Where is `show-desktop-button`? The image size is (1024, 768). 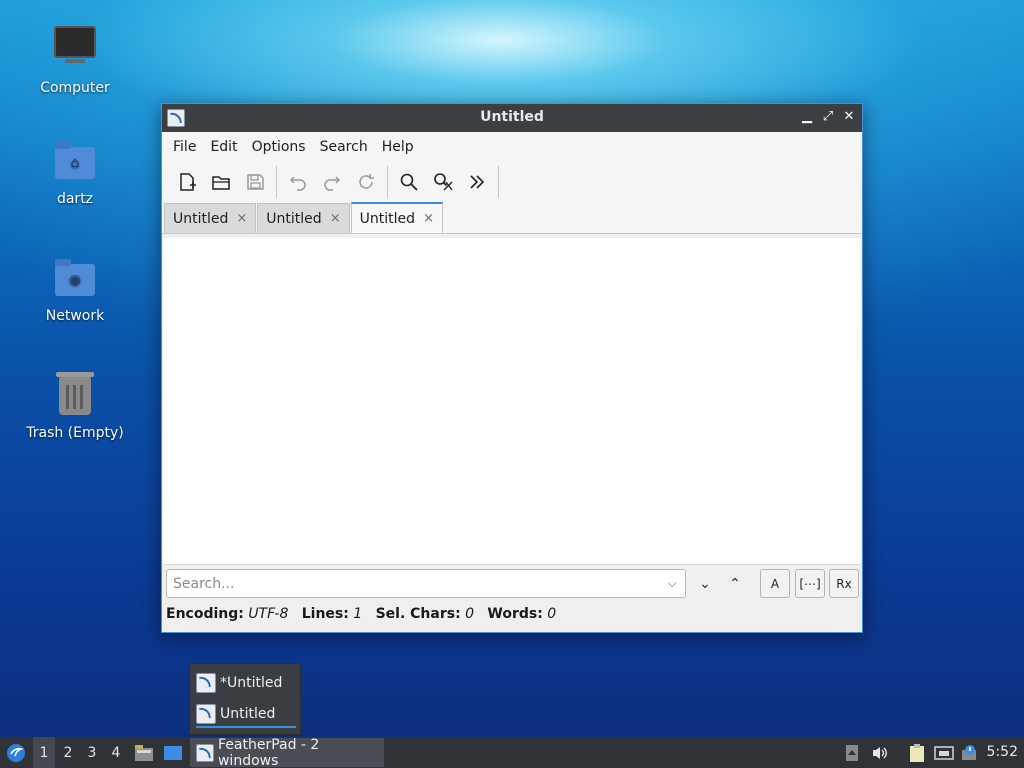
show-desktop-button is located at coordinates (173, 752).